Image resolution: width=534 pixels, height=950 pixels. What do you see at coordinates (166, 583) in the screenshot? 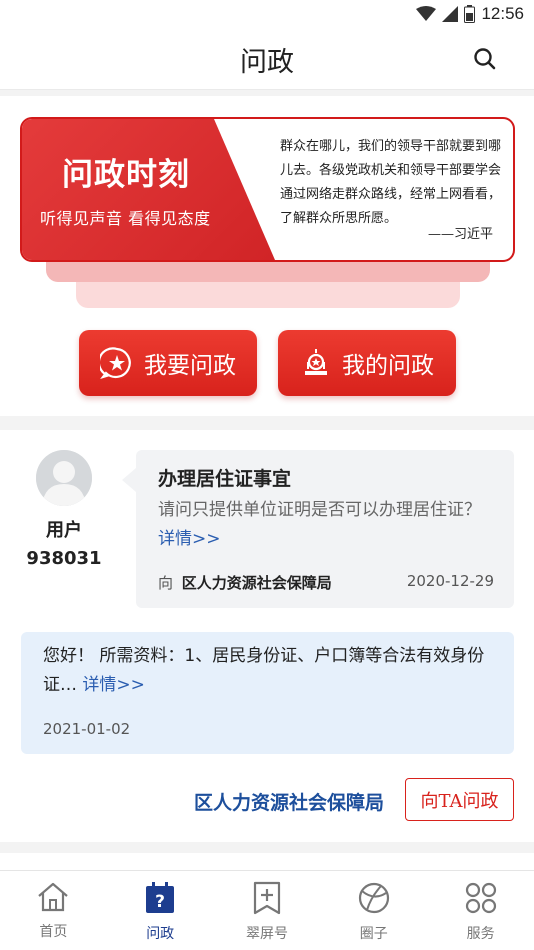
I see `to-label: 向` at bounding box center [166, 583].